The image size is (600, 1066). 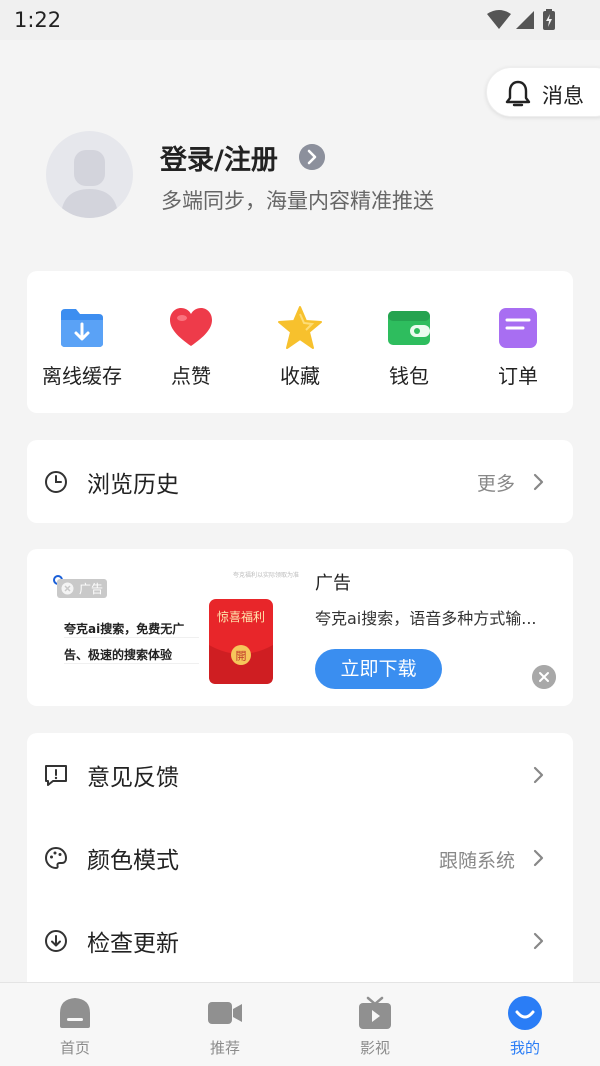 I want to click on history-label: 浏览历史, so click(x=133, y=485).